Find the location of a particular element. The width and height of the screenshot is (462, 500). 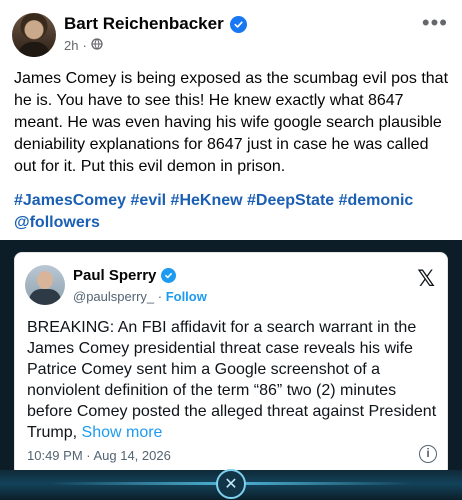

info-icon: i is located at coordinates (428, 454).